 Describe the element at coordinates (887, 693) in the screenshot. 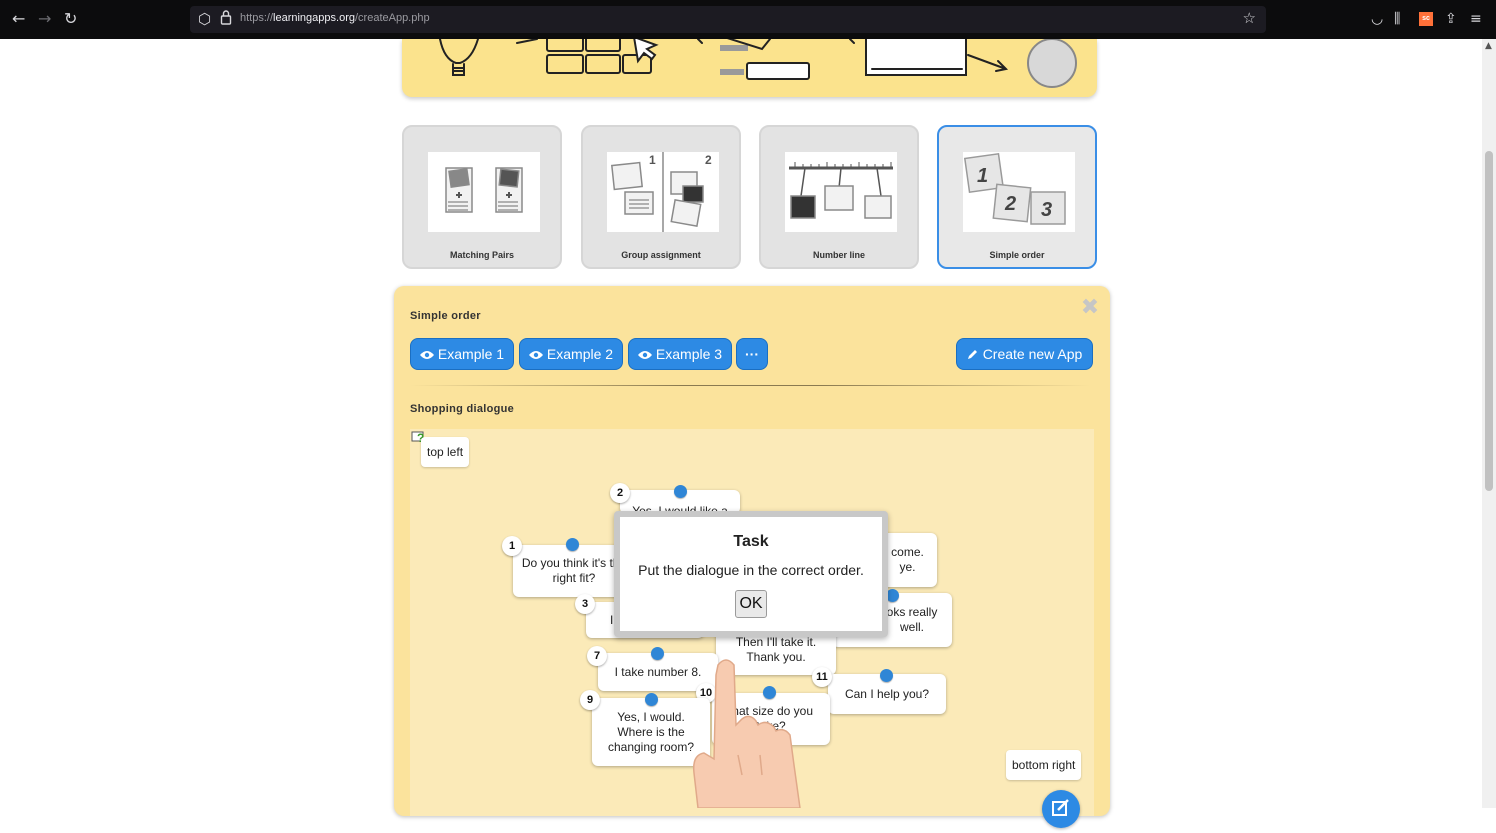

I see `order-card-text: Can I help you?` at that location.